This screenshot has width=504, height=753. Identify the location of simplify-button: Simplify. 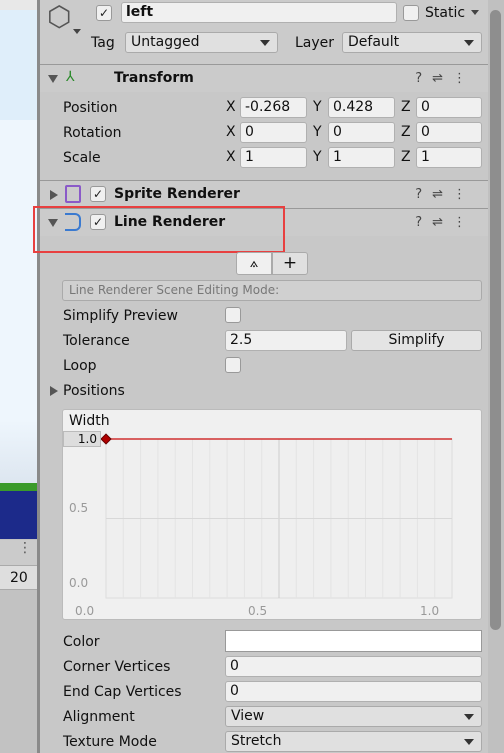
(416, 340).